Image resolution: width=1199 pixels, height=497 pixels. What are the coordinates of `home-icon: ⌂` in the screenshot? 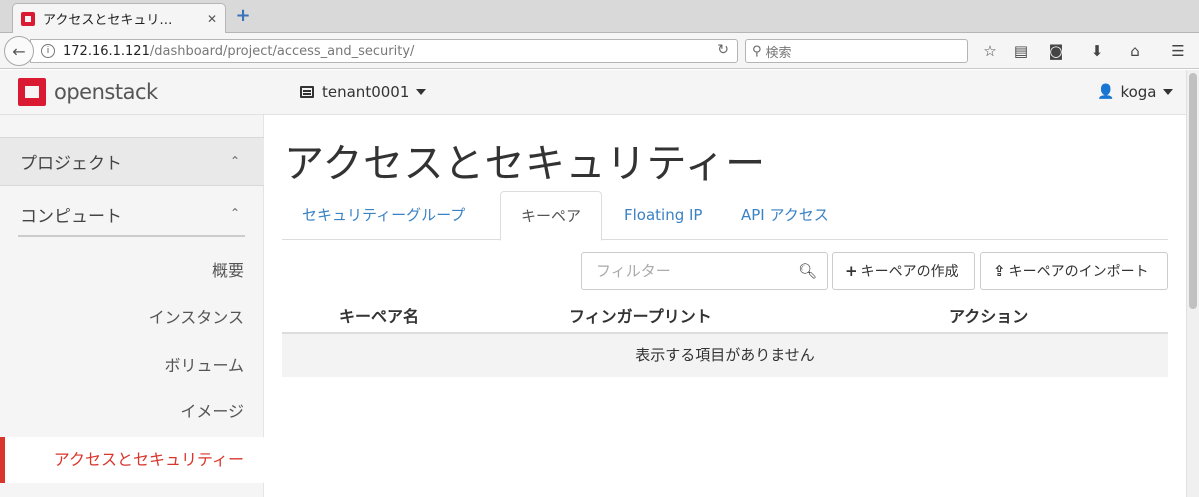 It's located at (1135, 51).